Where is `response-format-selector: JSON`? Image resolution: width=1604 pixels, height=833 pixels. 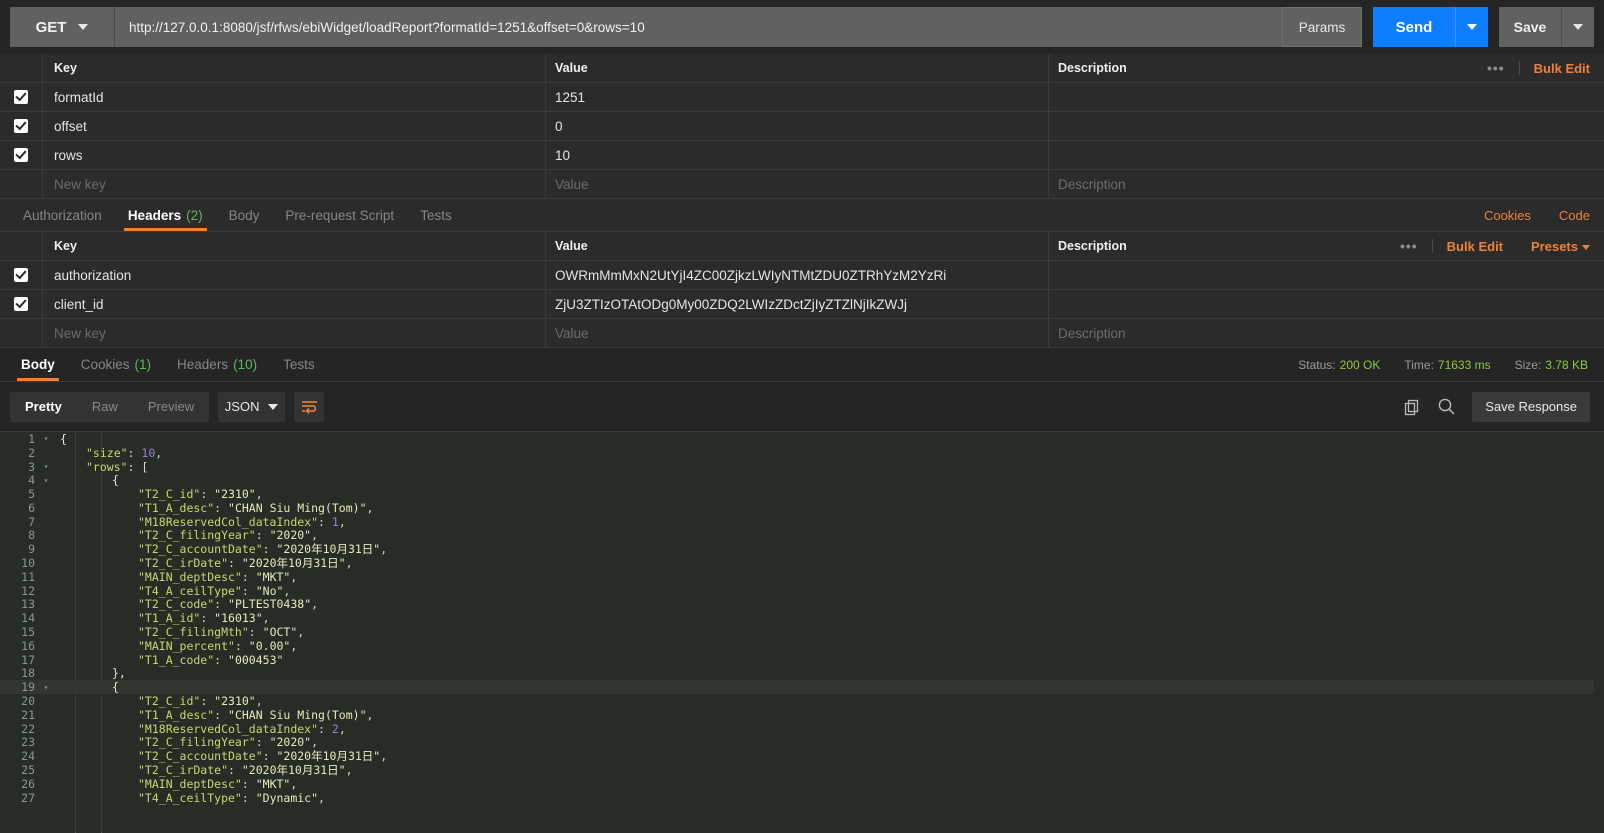
response-format-selector: JSON is located at coordinates (252, 406).